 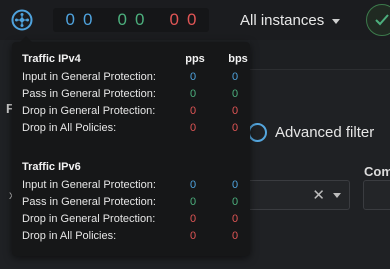 I want to click on section-title: Traffic IPv4, so click(x=51, y=59).